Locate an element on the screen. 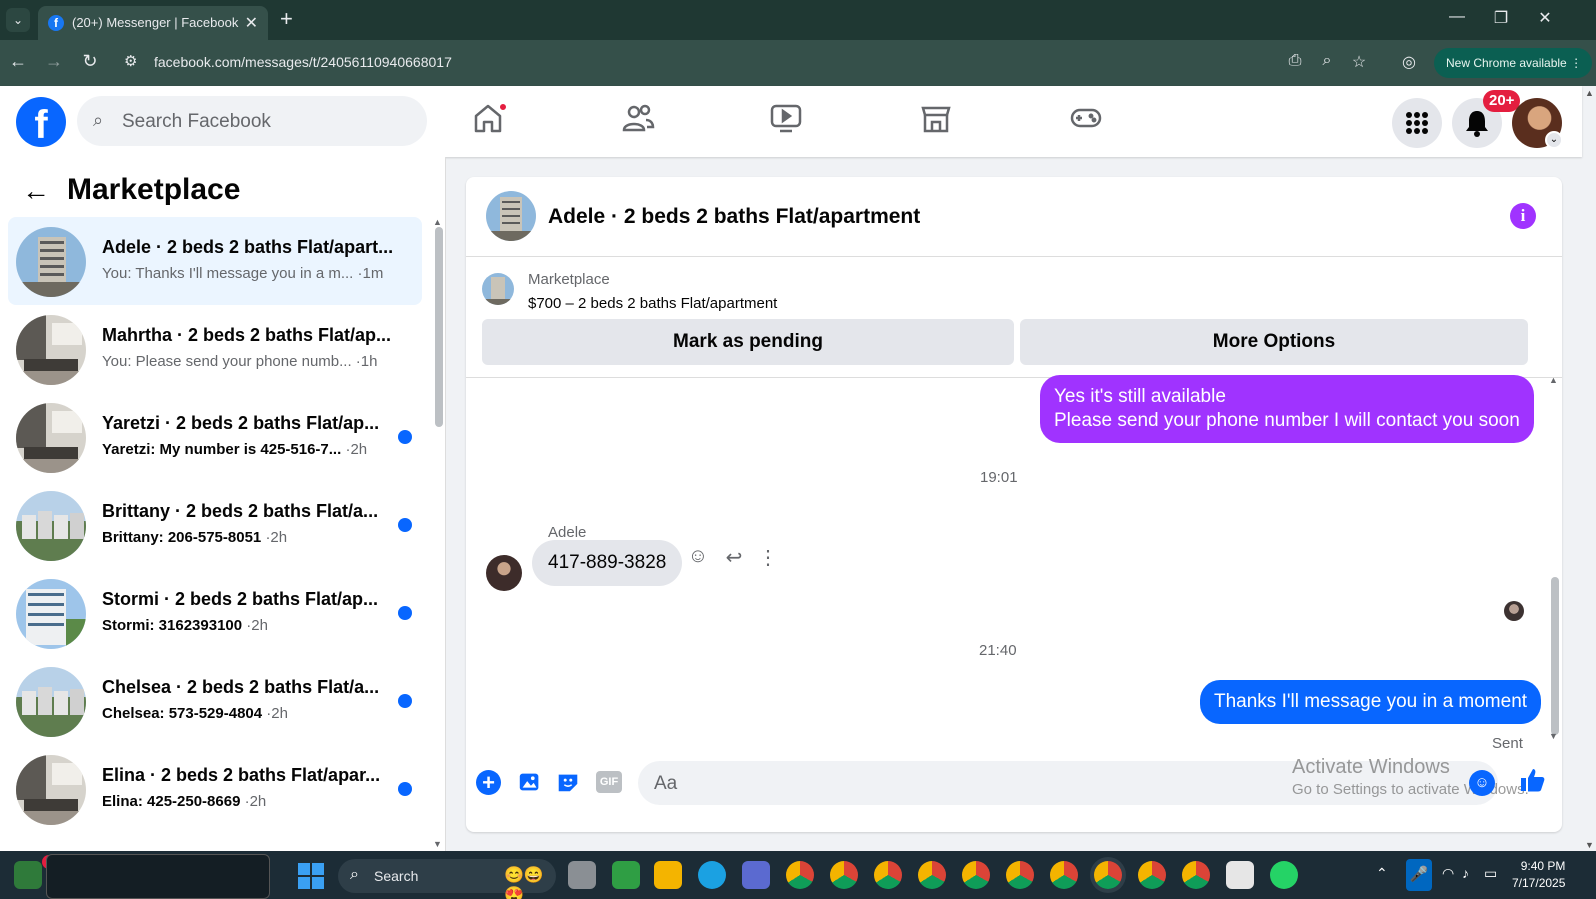 The image size is (1596, 899). mark-as-pending-button: Mark as pending is located at coordinates (748, 342).